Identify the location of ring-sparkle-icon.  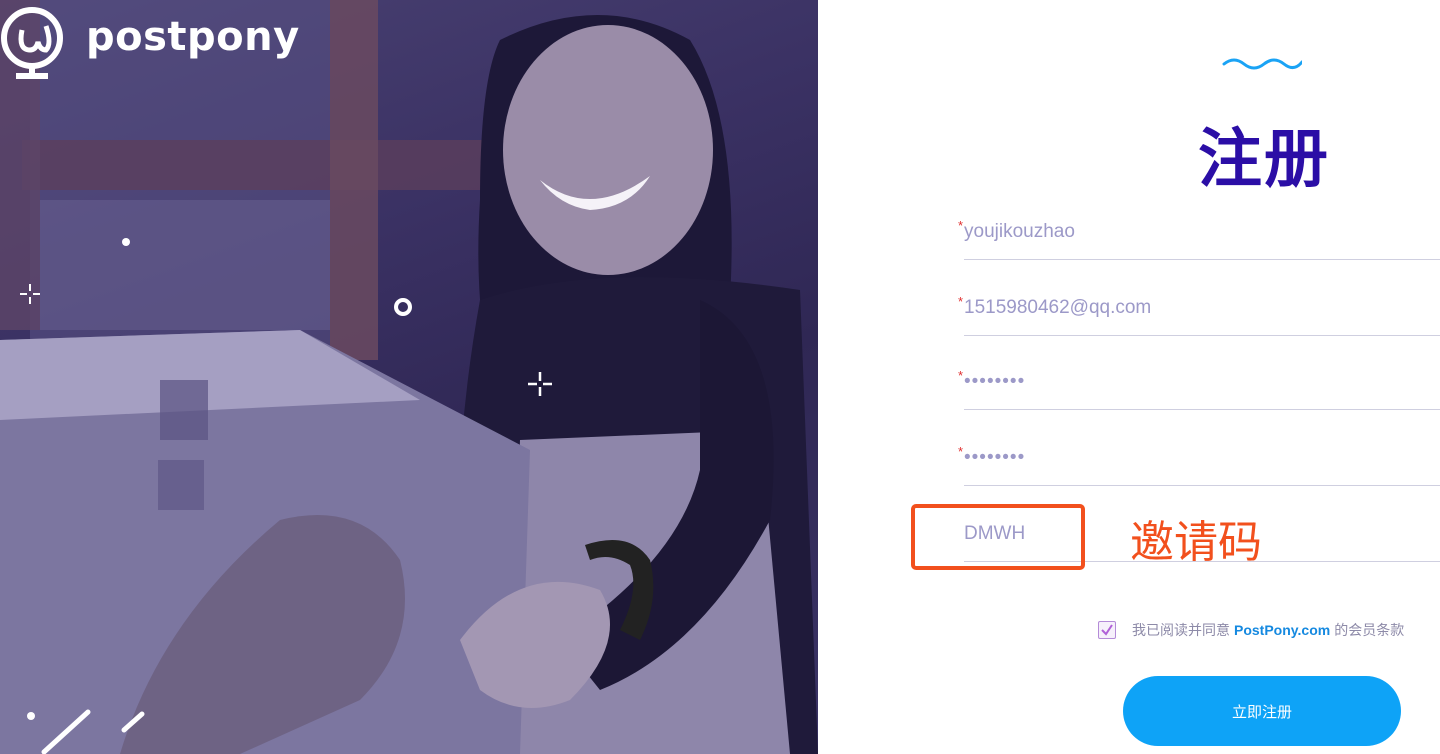
(403, 307).